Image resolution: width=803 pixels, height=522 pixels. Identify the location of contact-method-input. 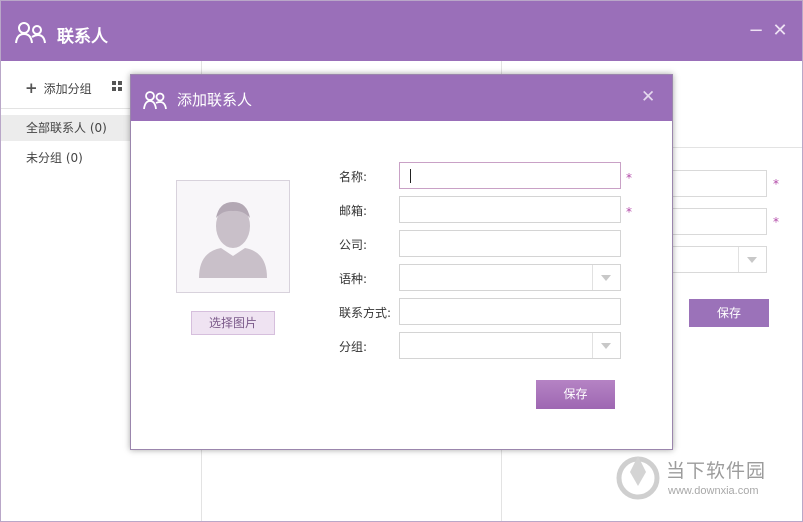
(510, 311).